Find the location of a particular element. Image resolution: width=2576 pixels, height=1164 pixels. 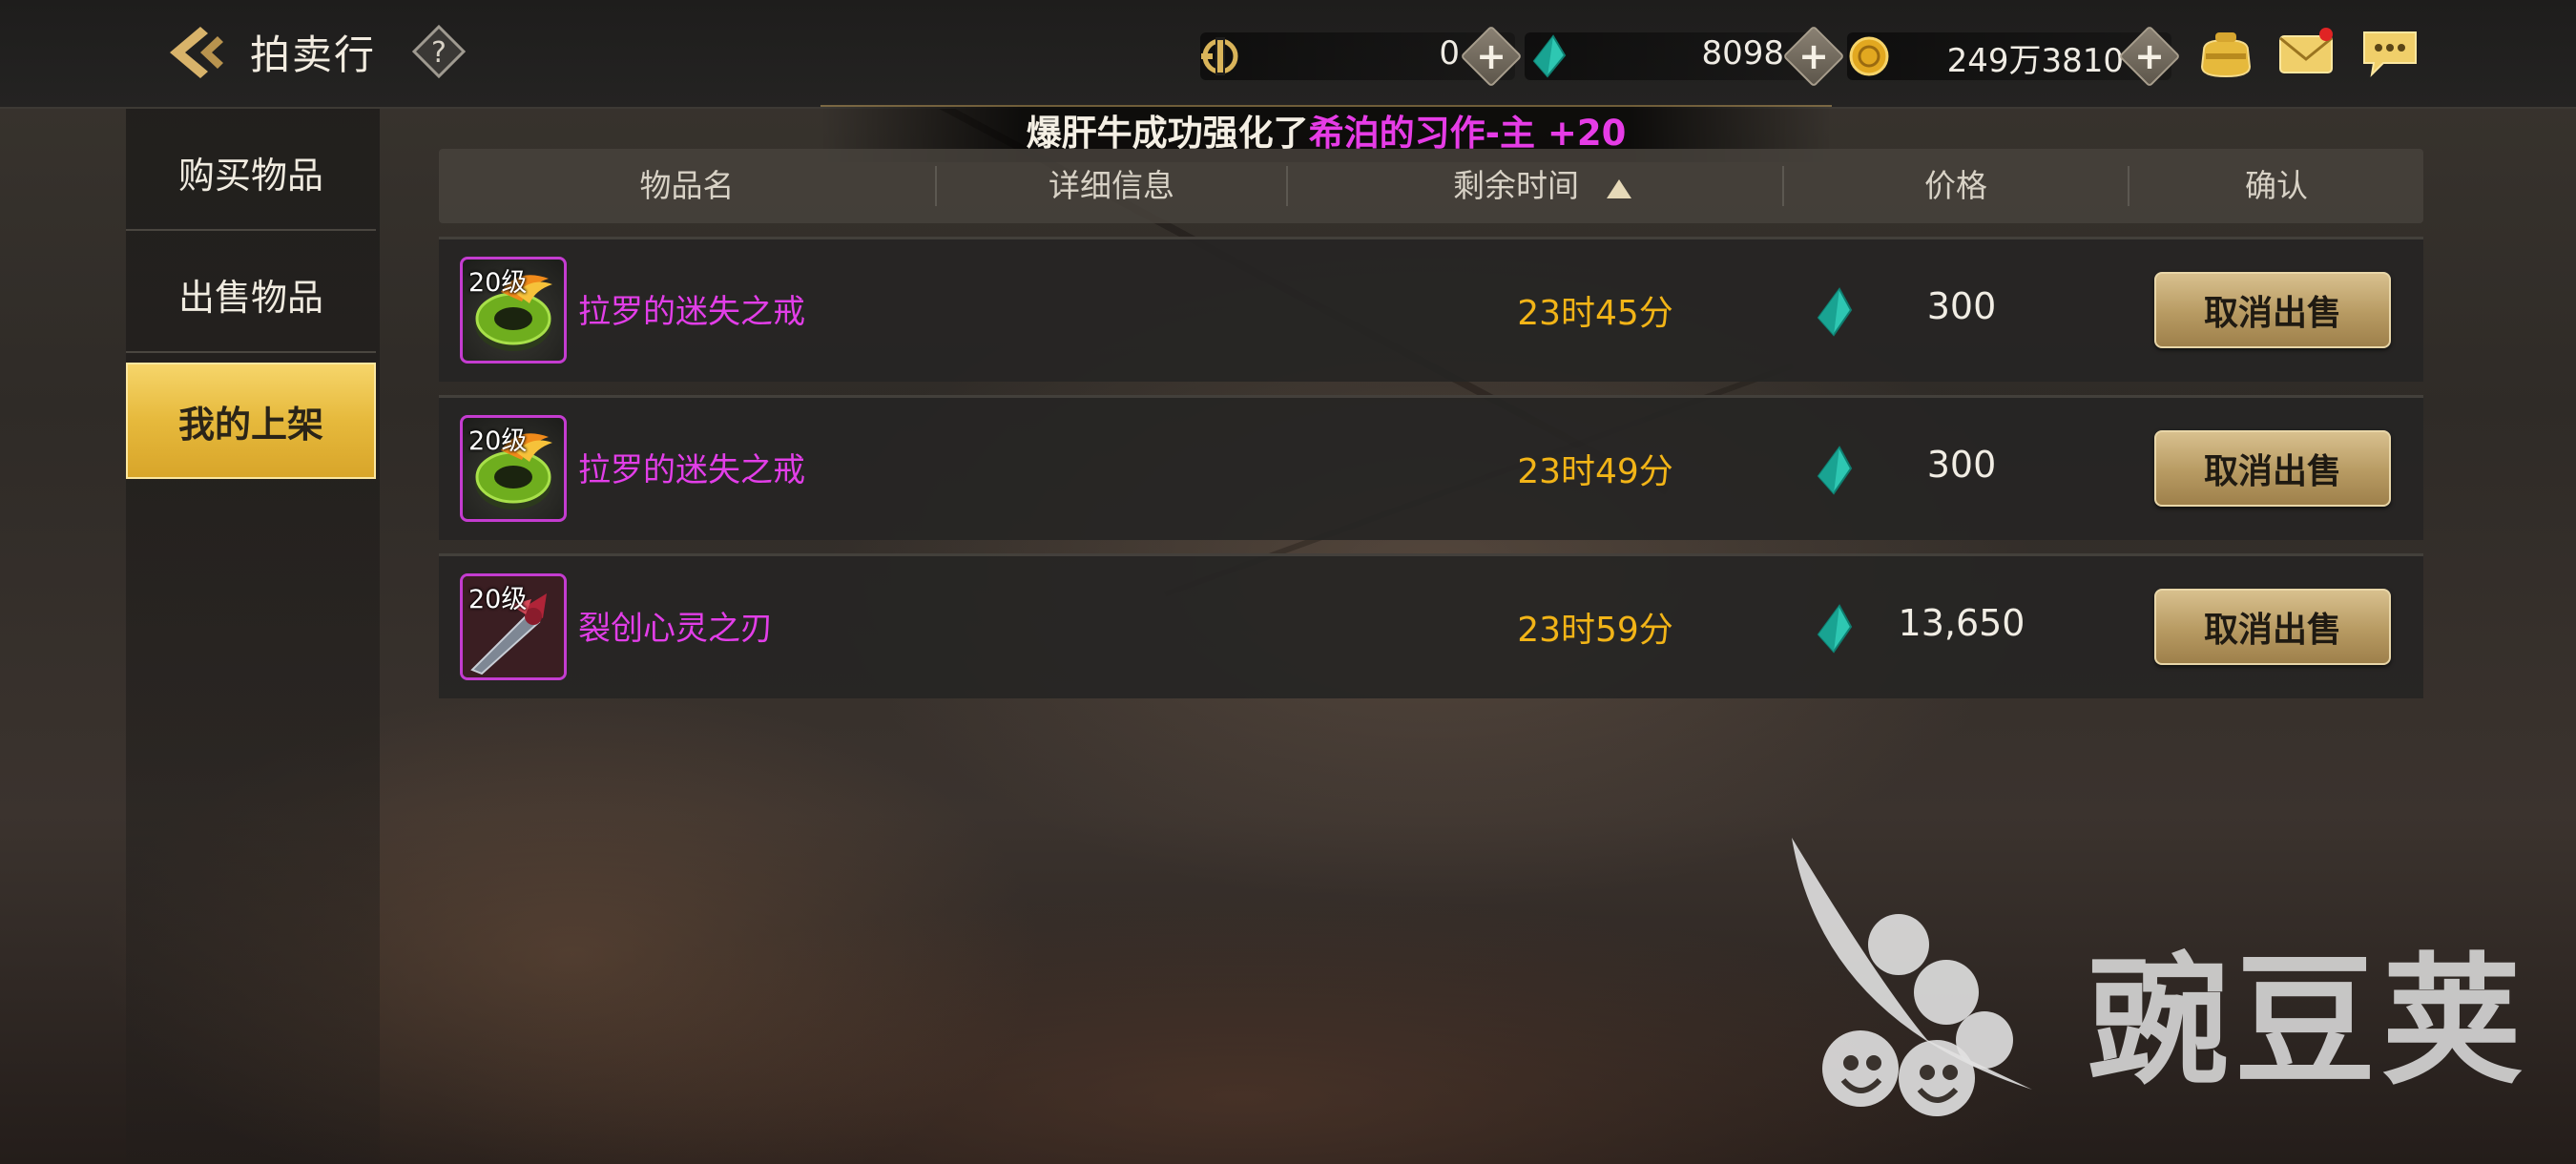

sidebar-item-label: 我的上架 is located at coordinates (250, 425).